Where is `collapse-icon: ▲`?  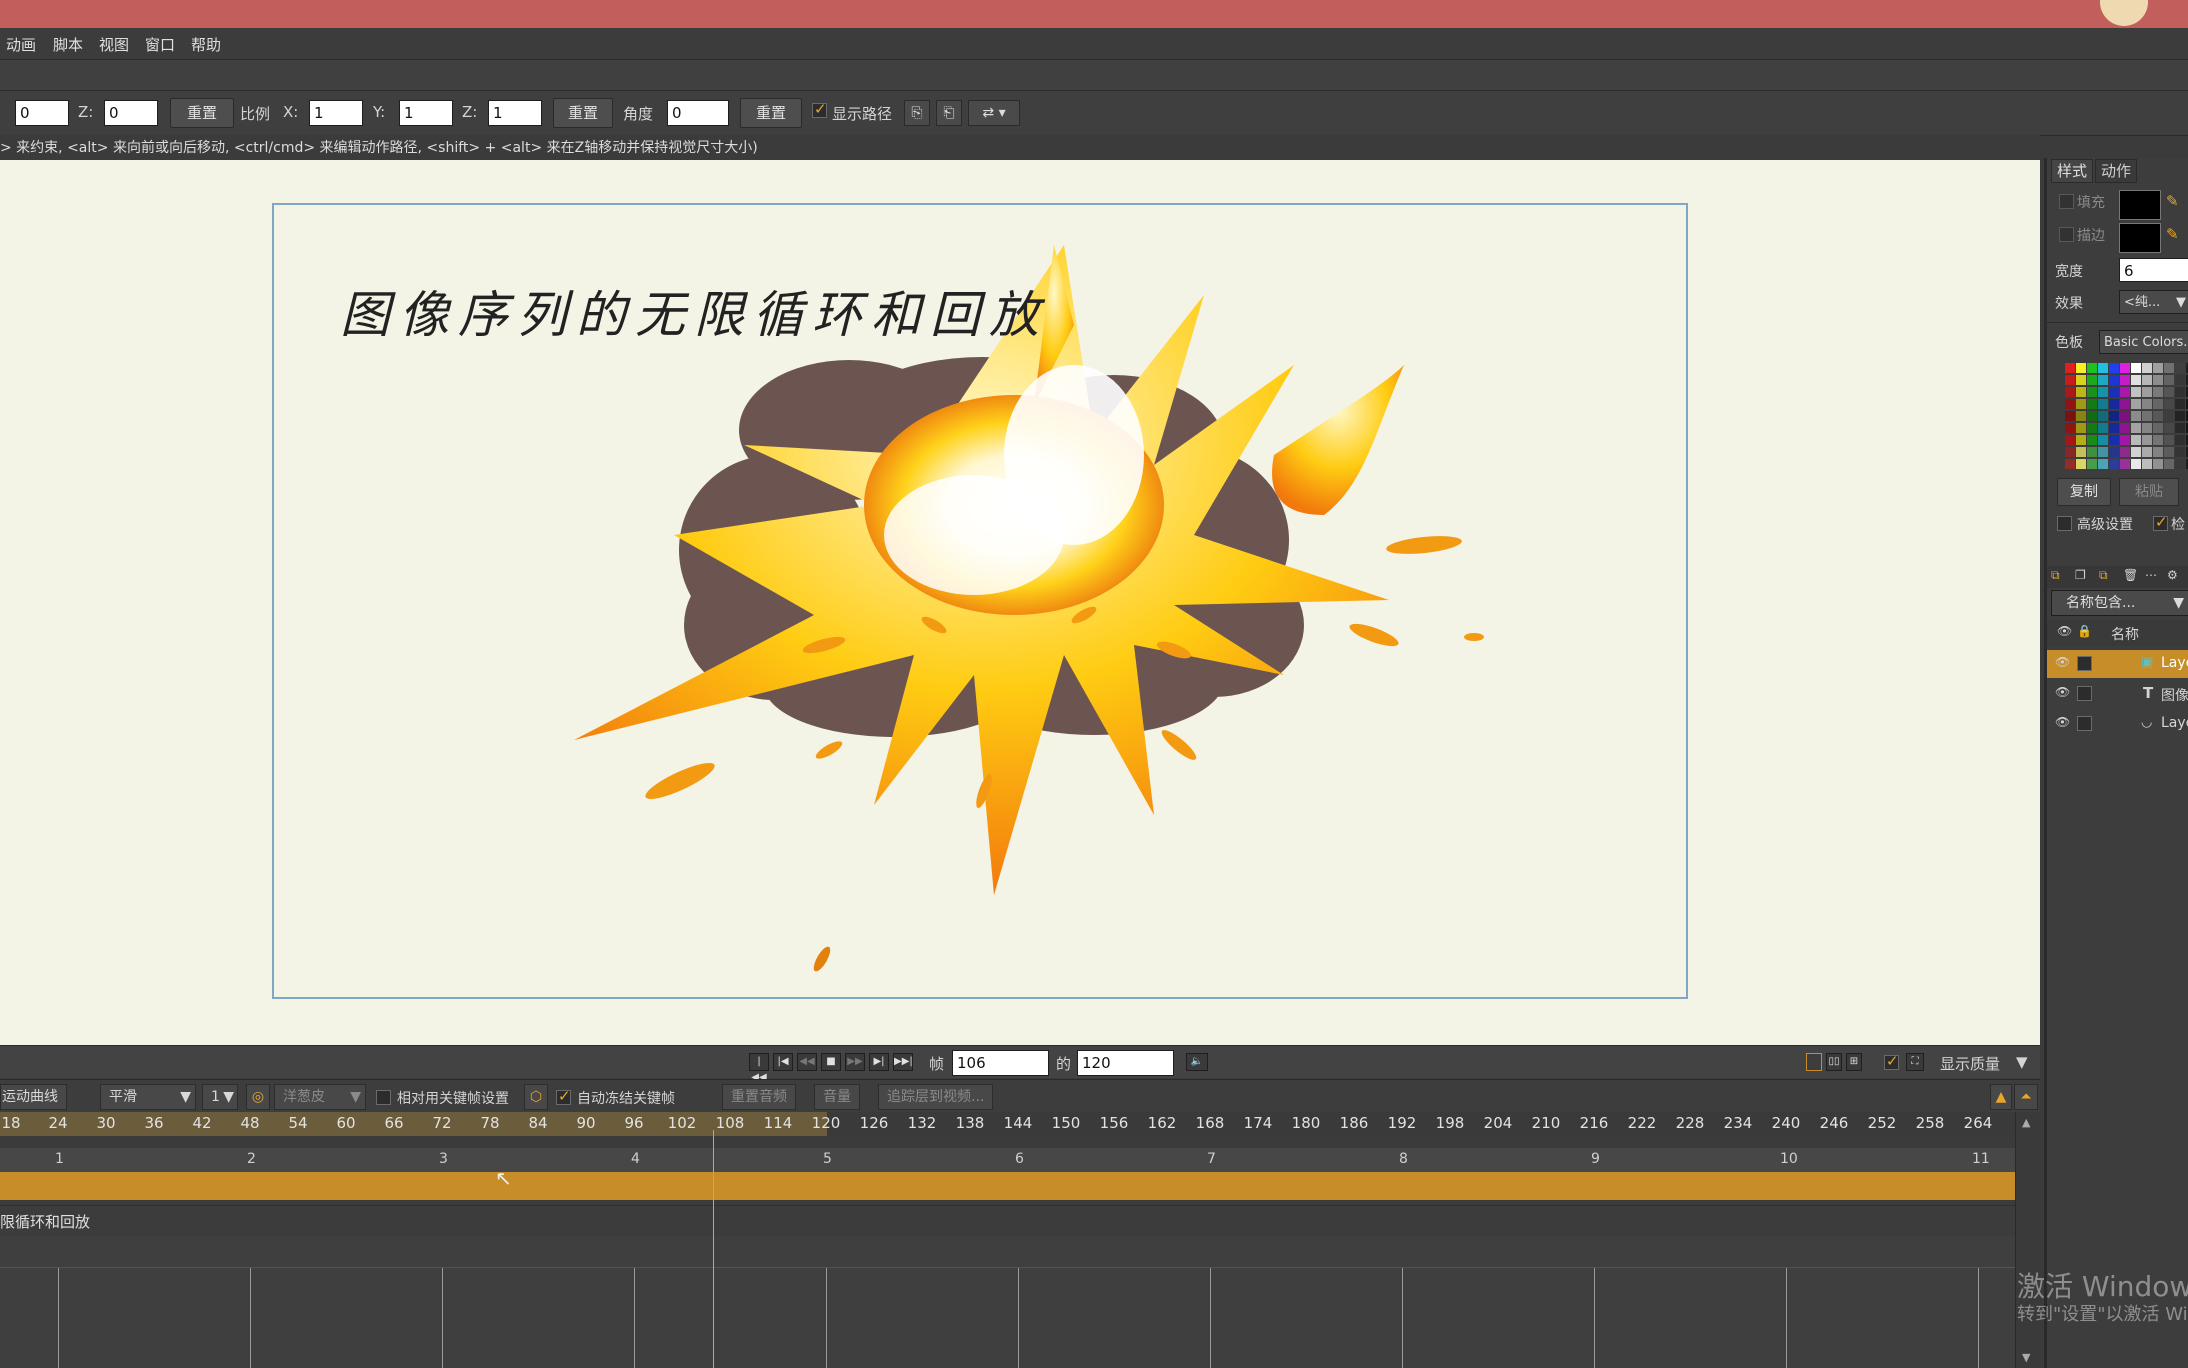 collapse-icon: ▲ is located at coordinates (2001, 1097).